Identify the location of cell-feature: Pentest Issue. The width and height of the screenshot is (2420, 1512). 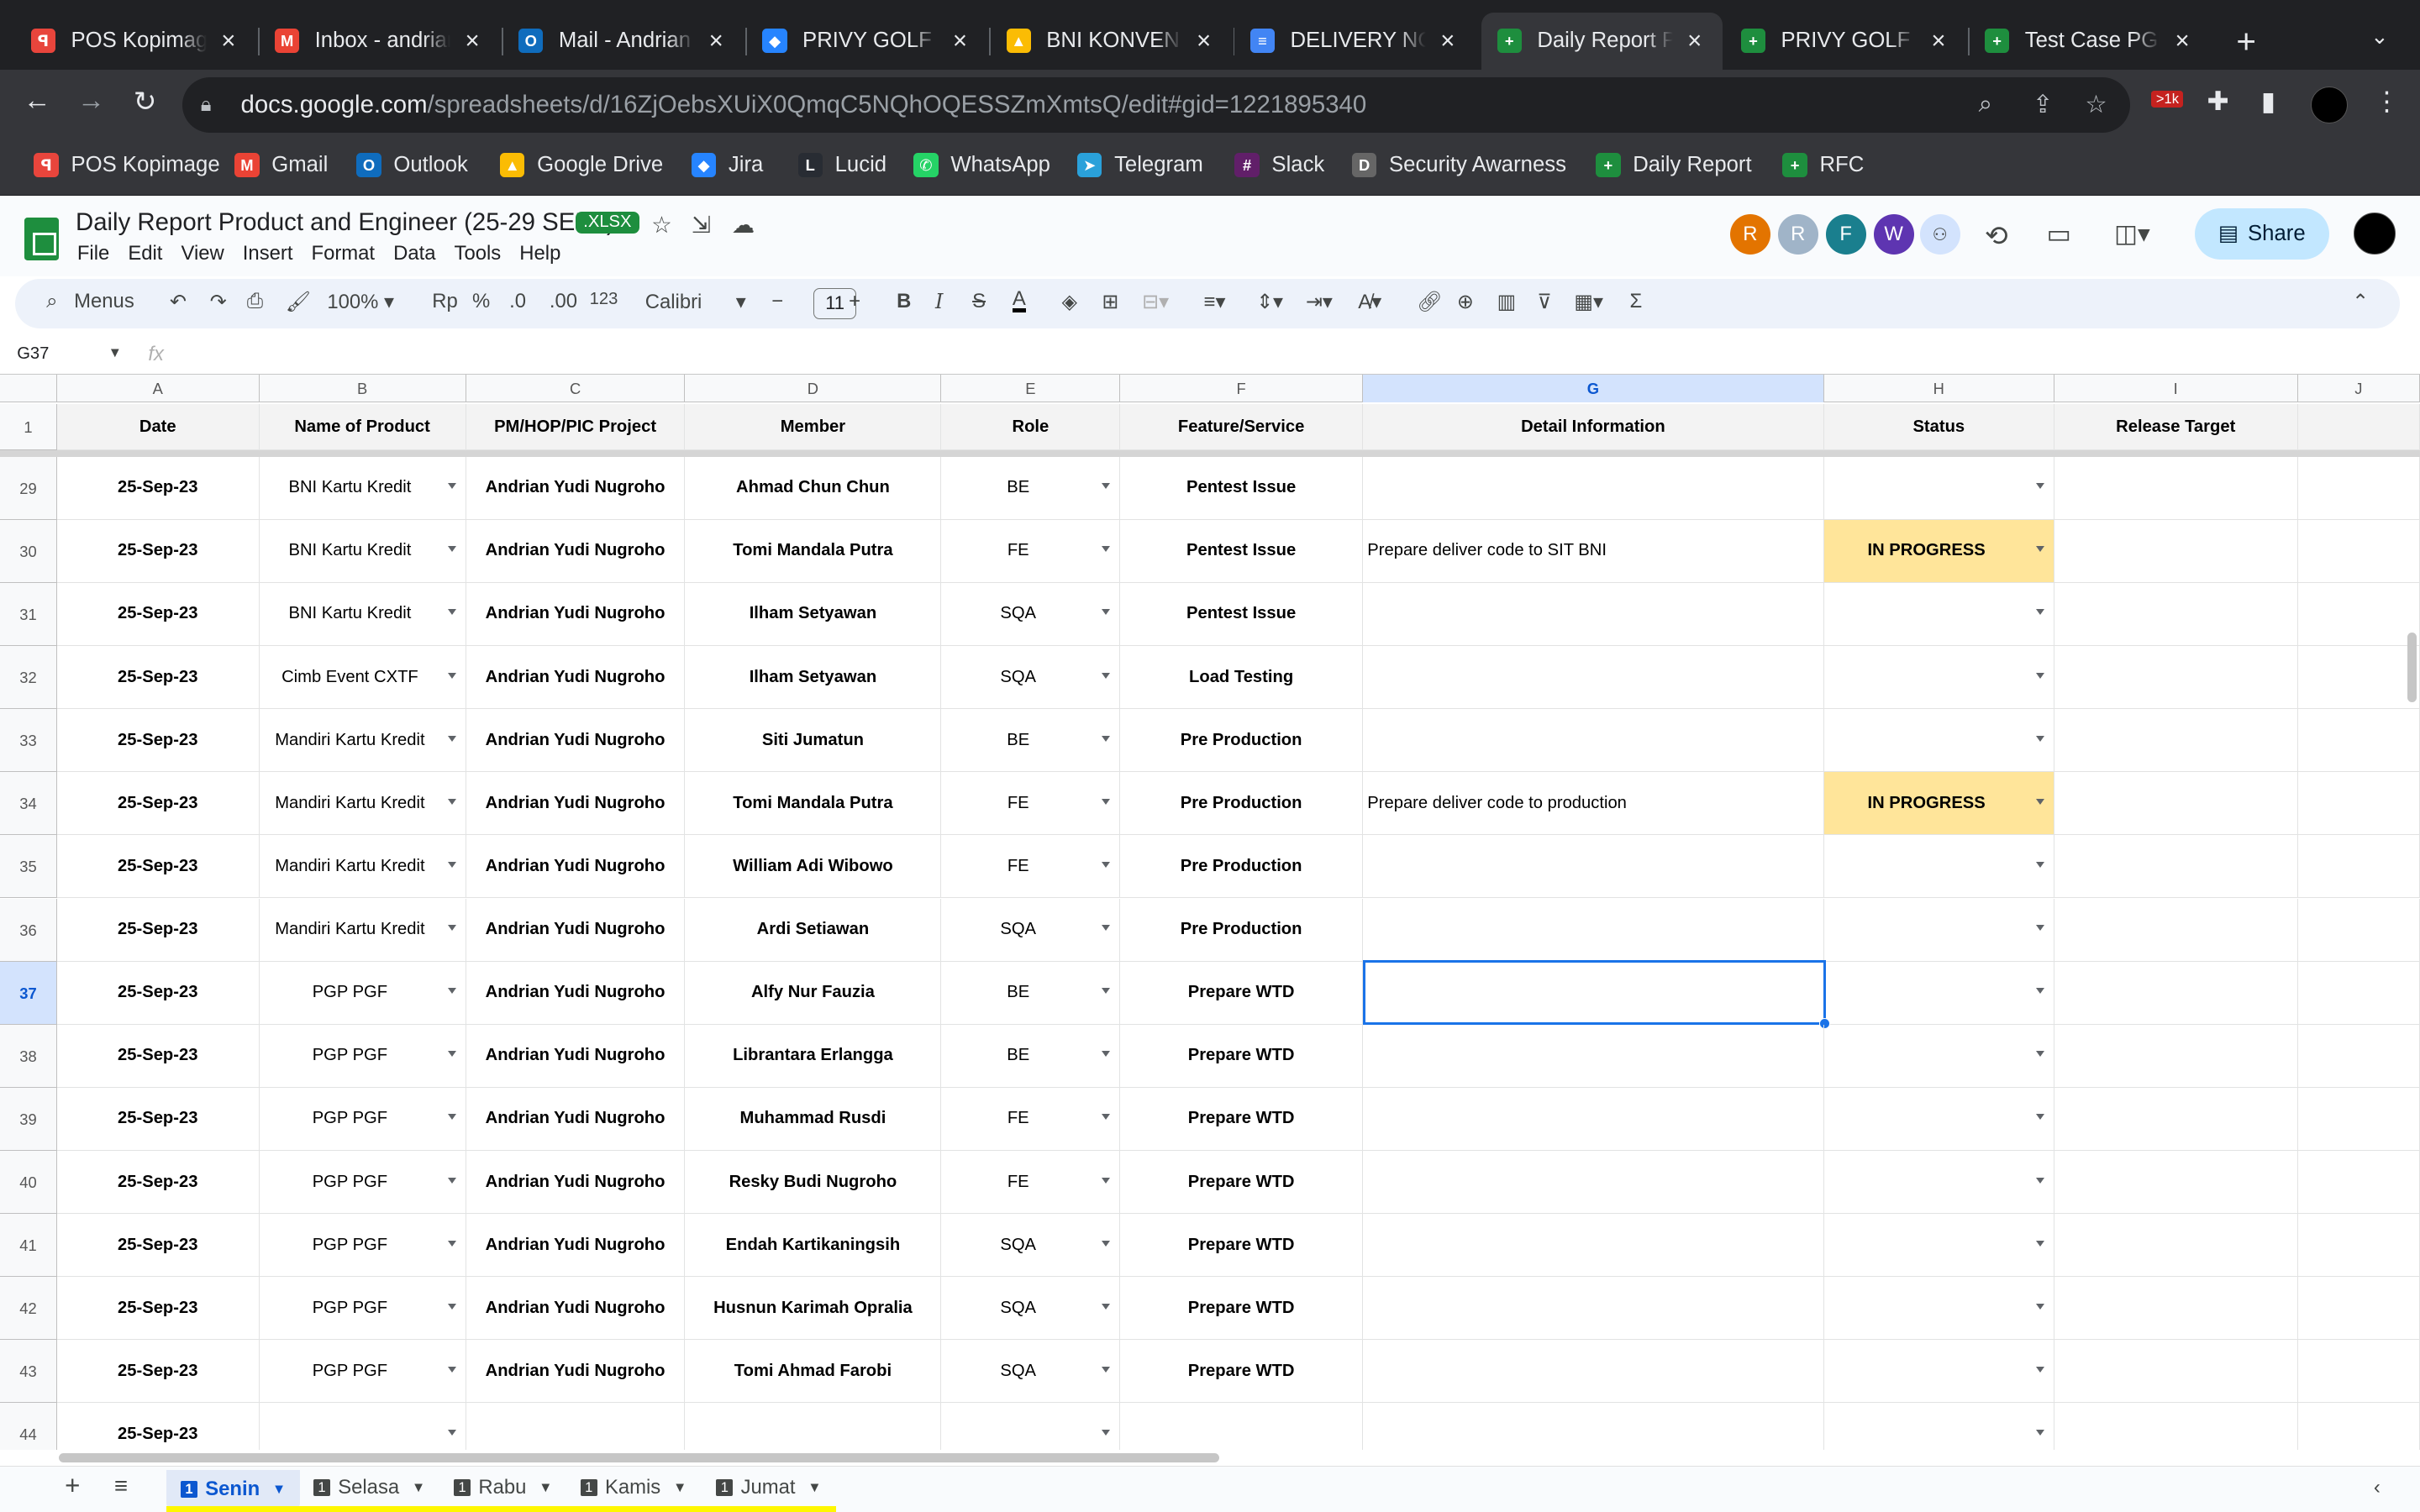
(1241, 613).